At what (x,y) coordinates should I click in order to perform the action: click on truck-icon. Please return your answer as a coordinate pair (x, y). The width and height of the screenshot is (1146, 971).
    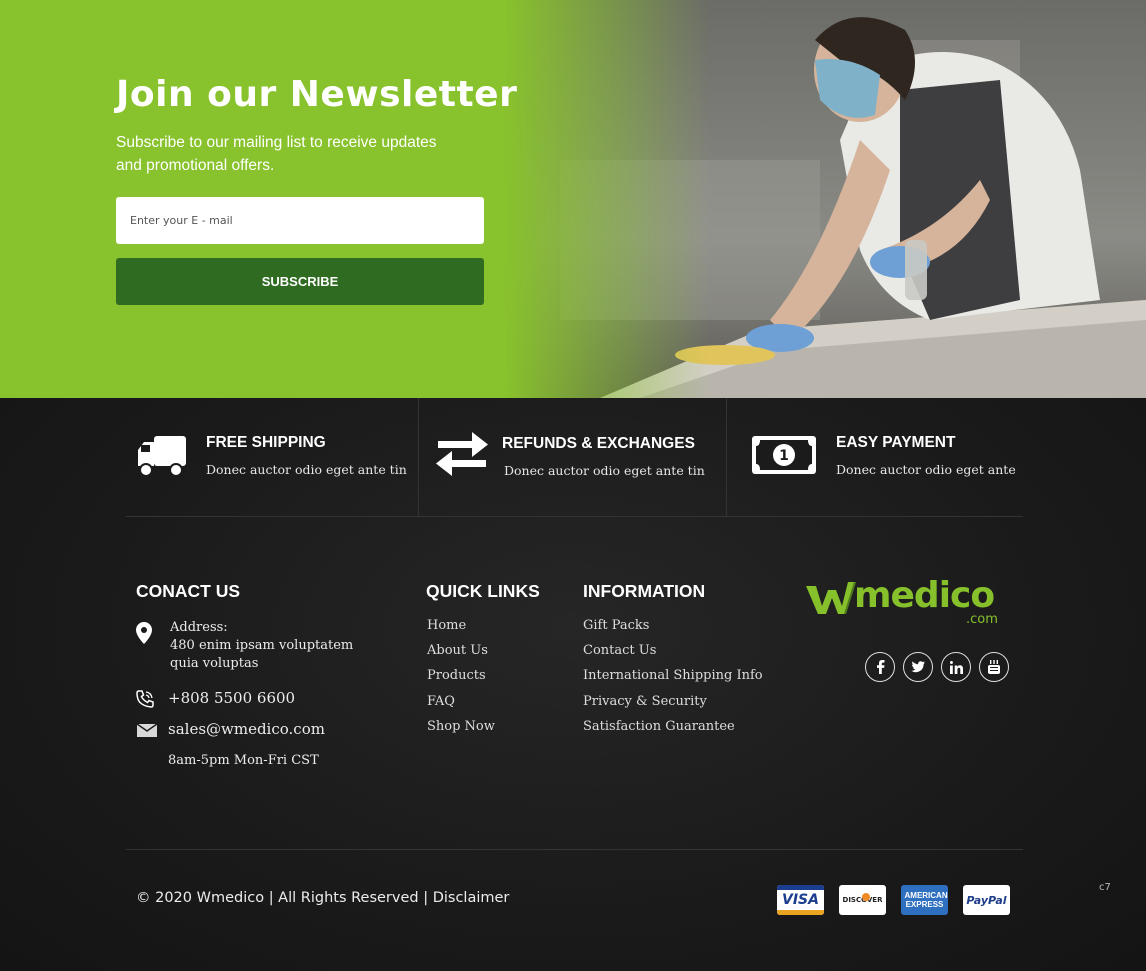
    Looking at the image, I should click on (162, 456).